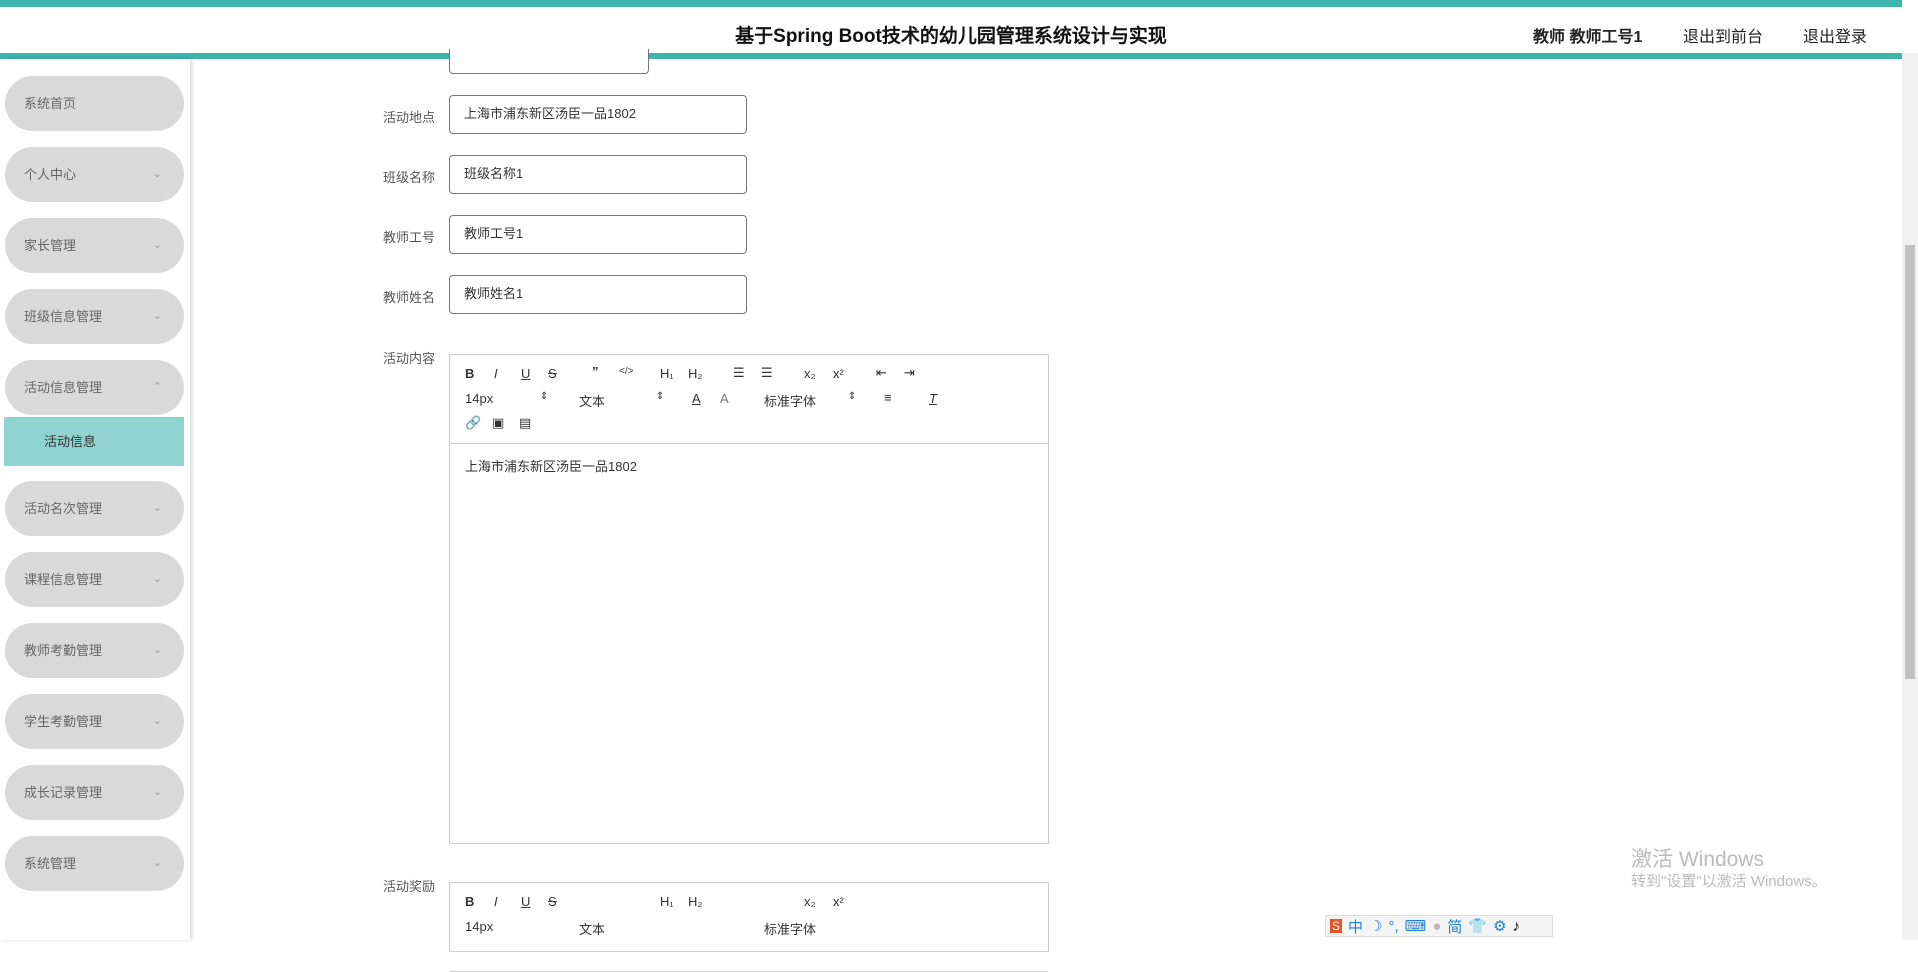  Describe the element at coordinates (1517, 926) in the screenshot. I see `tiktok-icon: ♪` at that location.